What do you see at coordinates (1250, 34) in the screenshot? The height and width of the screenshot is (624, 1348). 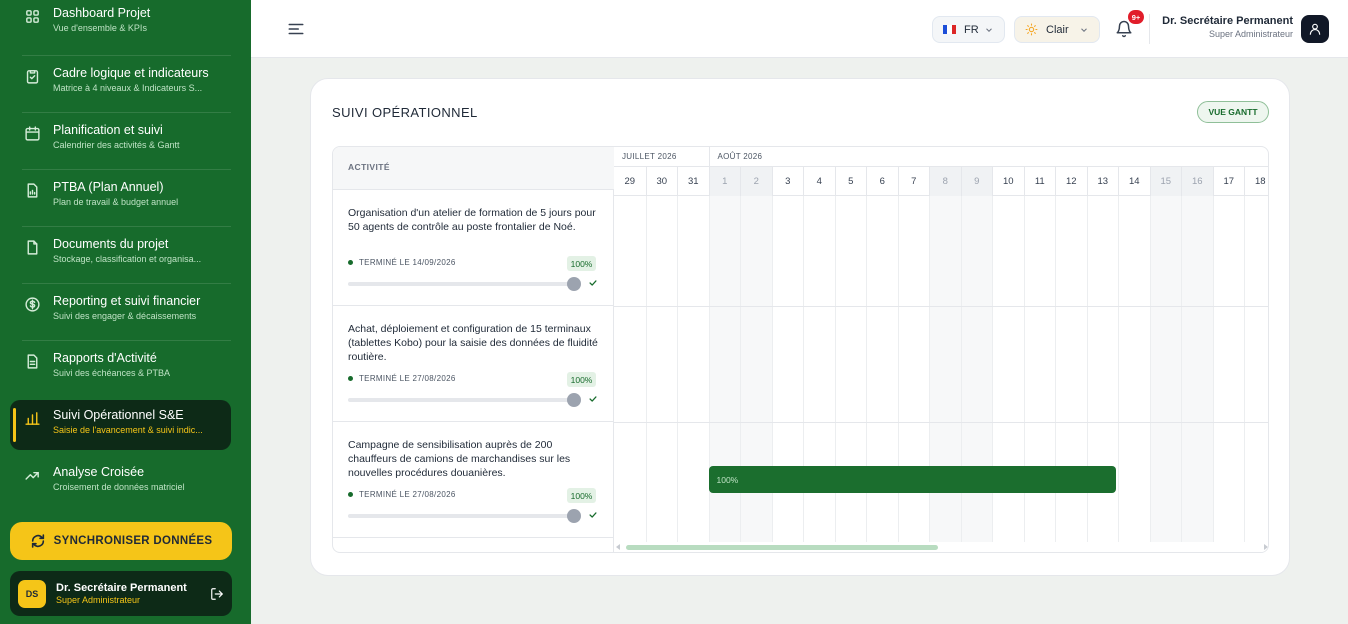 I see `header-user-role: Super Administrateur` at bounding box center [1250, 34].